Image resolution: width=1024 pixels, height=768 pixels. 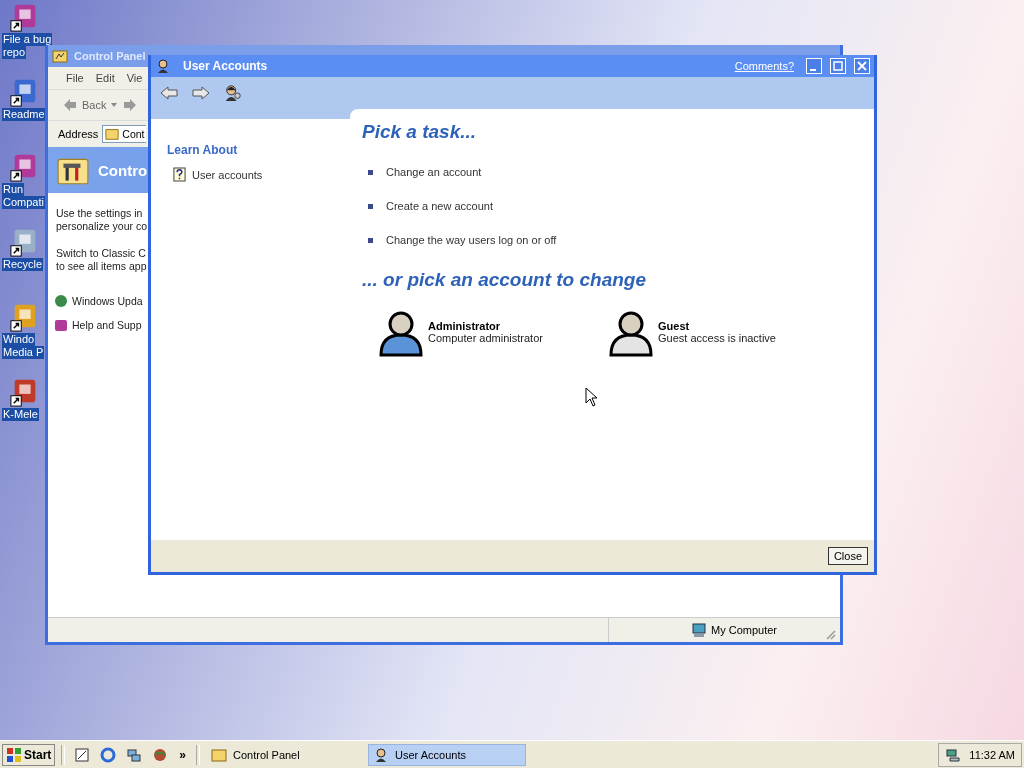 What do you see at coordinates (434, 172) in the screenshot?
I see `task-link: Change an account` at bounding box center [434, 172].